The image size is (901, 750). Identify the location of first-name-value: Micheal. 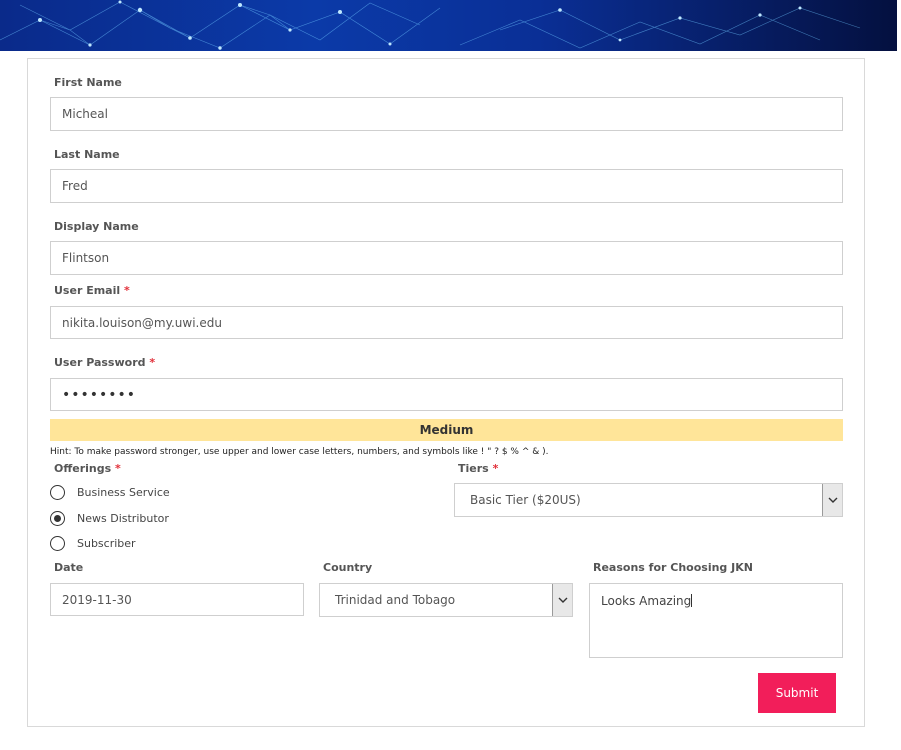
(85, 114).